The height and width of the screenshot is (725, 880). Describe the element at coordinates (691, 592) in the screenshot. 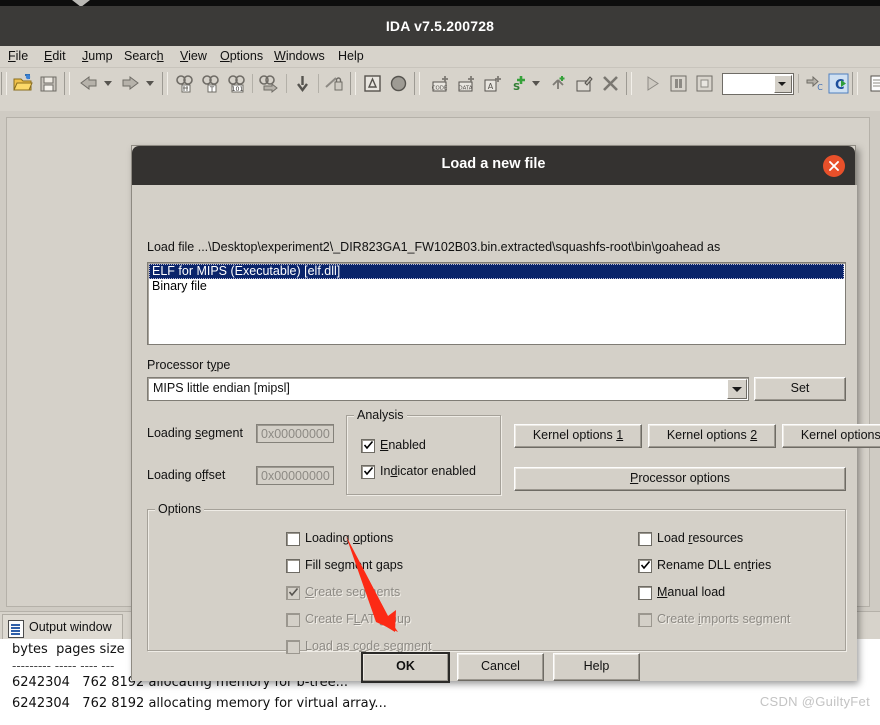

I see `checkbox-label: Manual load` at that location.